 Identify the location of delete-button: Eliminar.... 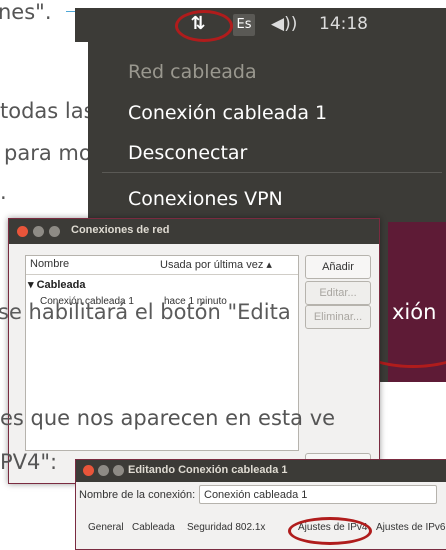
(338, 317).